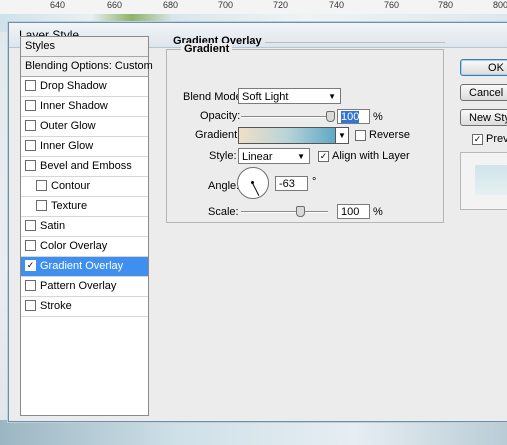 Image resolution: width=507 pixels, height=445 pixels. I want to click on canvas-image, so click(253, 432).